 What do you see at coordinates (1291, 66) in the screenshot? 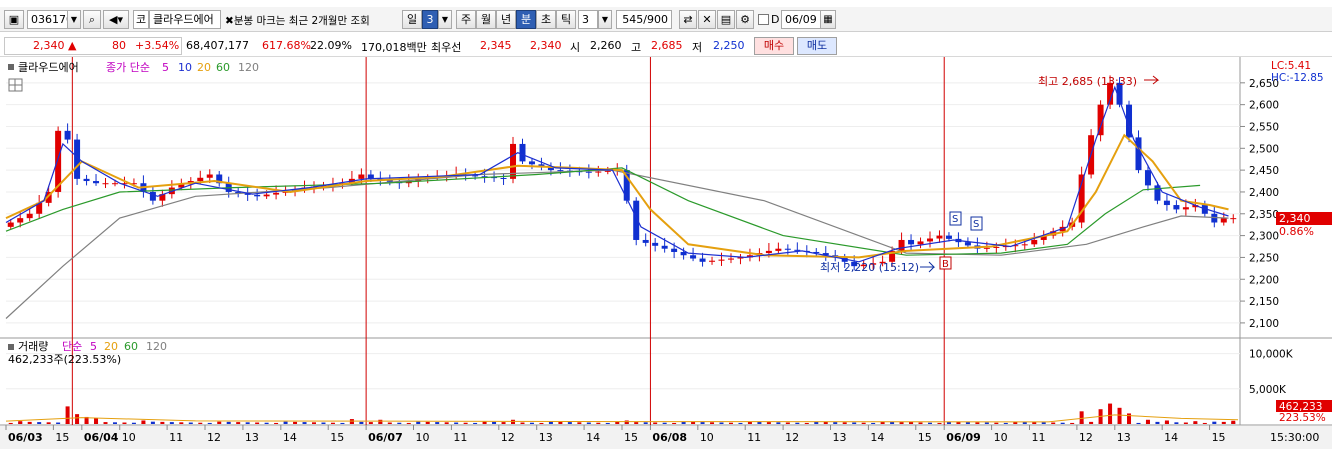
I see `lc-label: LC:5.41` at bounding box center [1291, 66].